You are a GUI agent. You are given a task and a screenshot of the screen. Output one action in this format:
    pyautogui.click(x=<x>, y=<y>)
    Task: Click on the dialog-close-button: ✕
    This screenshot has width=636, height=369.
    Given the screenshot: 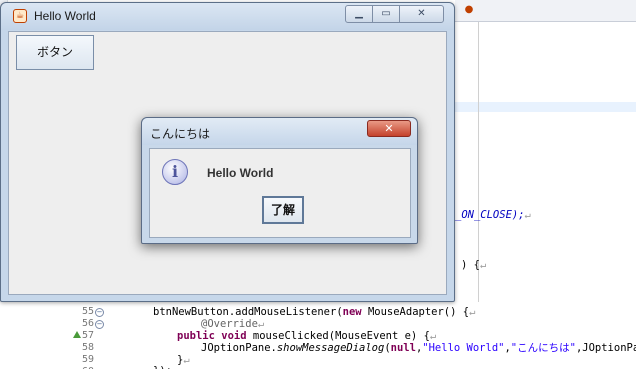 What is the action you would take?
    pyautogui.click(x=389, y=128)
    